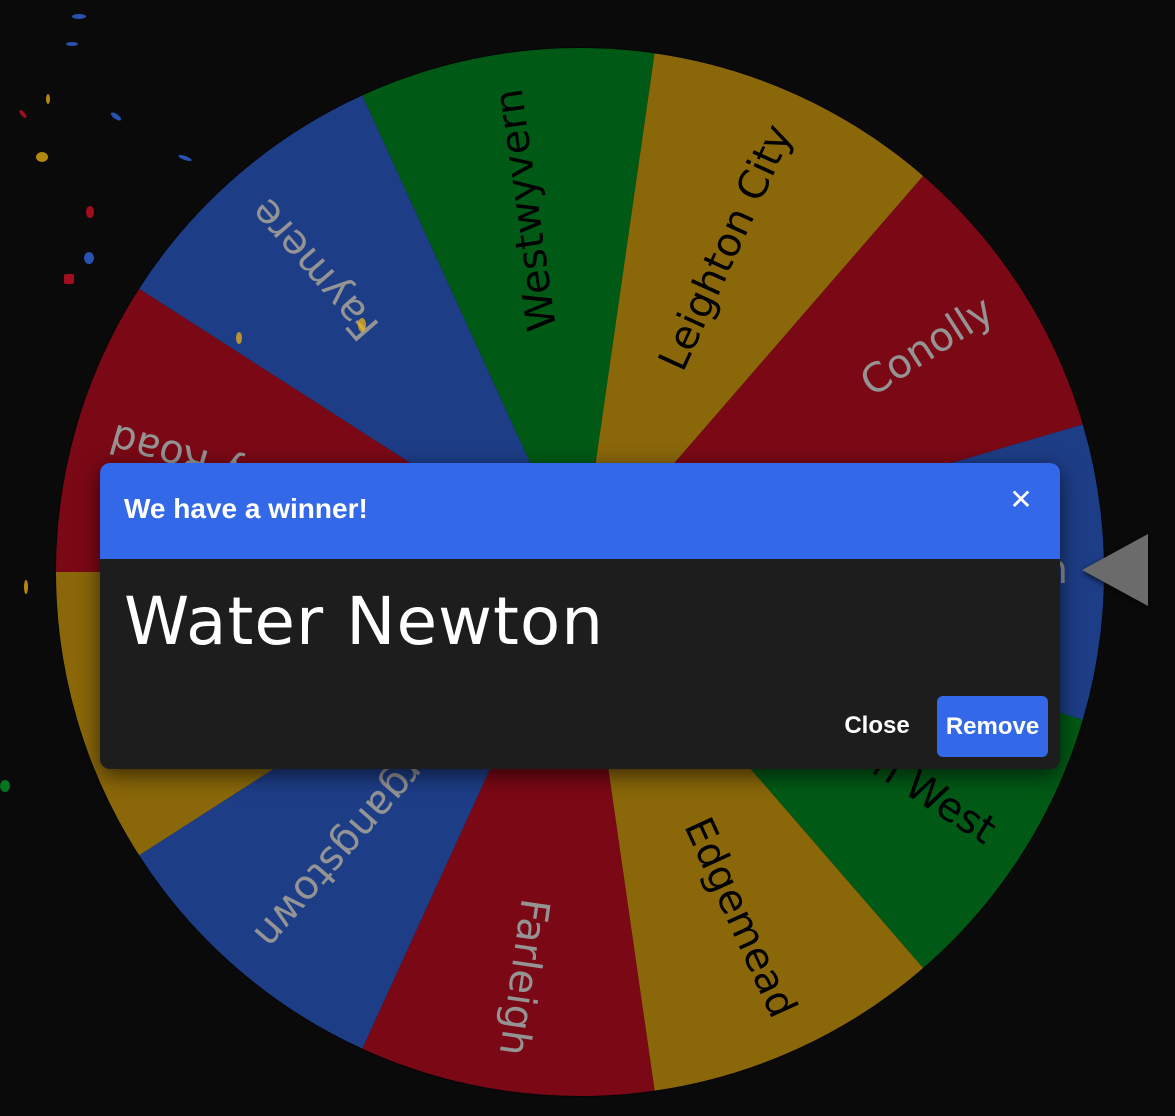 Image resolution: width=1175 pixels, height=1116 pixels. Describe the element at coordinates (877, 726) in the screenshot. I see `close-button: Close` at that location.